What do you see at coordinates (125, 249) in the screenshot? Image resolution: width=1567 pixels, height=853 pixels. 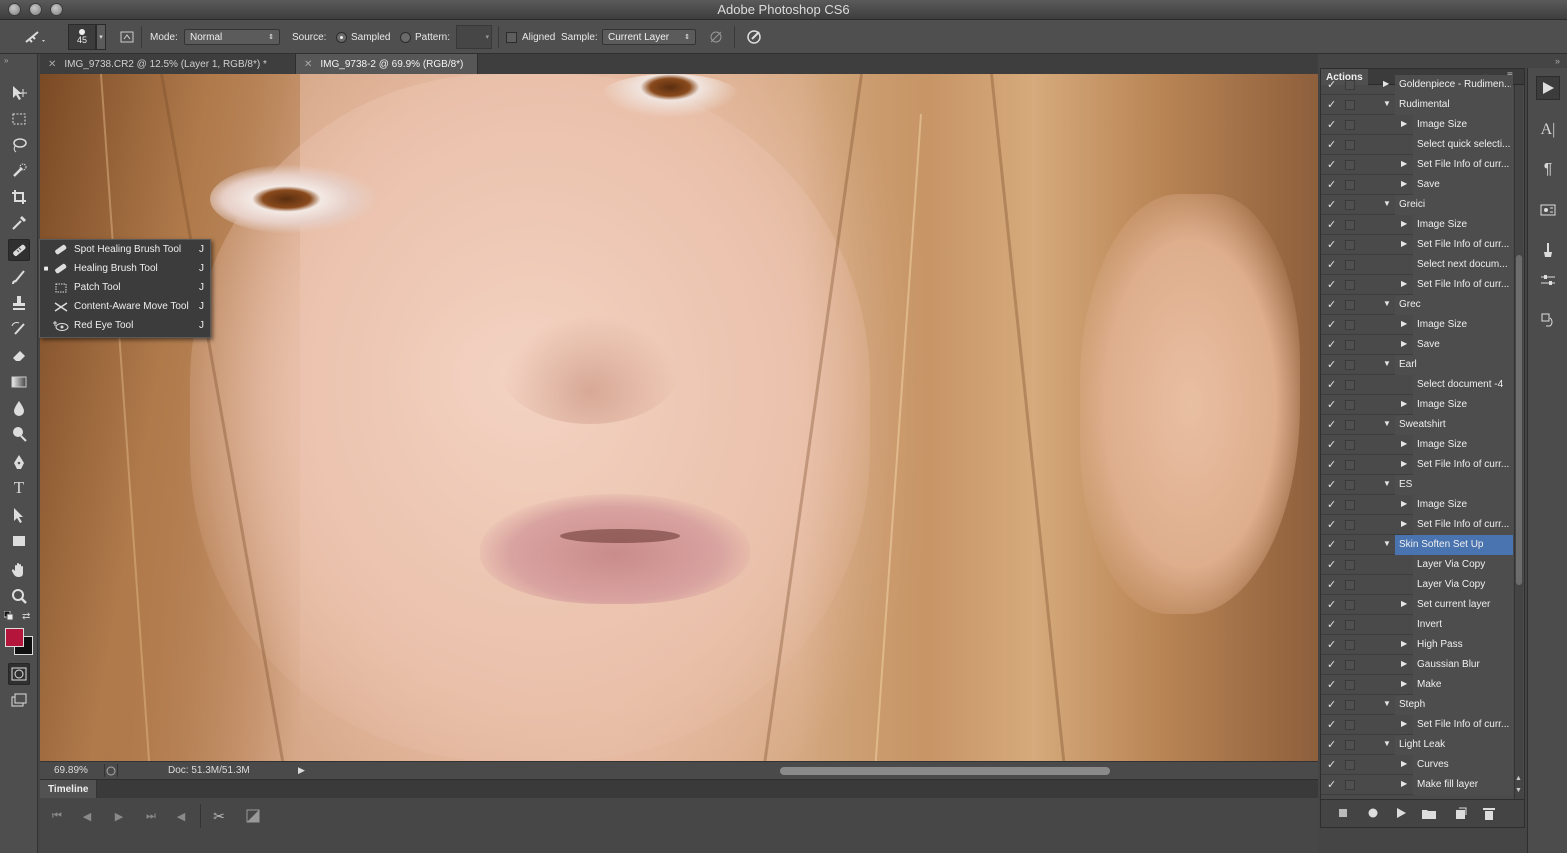 I see `flyout-item-spot-healing: Spot Healing Brush Tool J` at bounding box center [125, 249].